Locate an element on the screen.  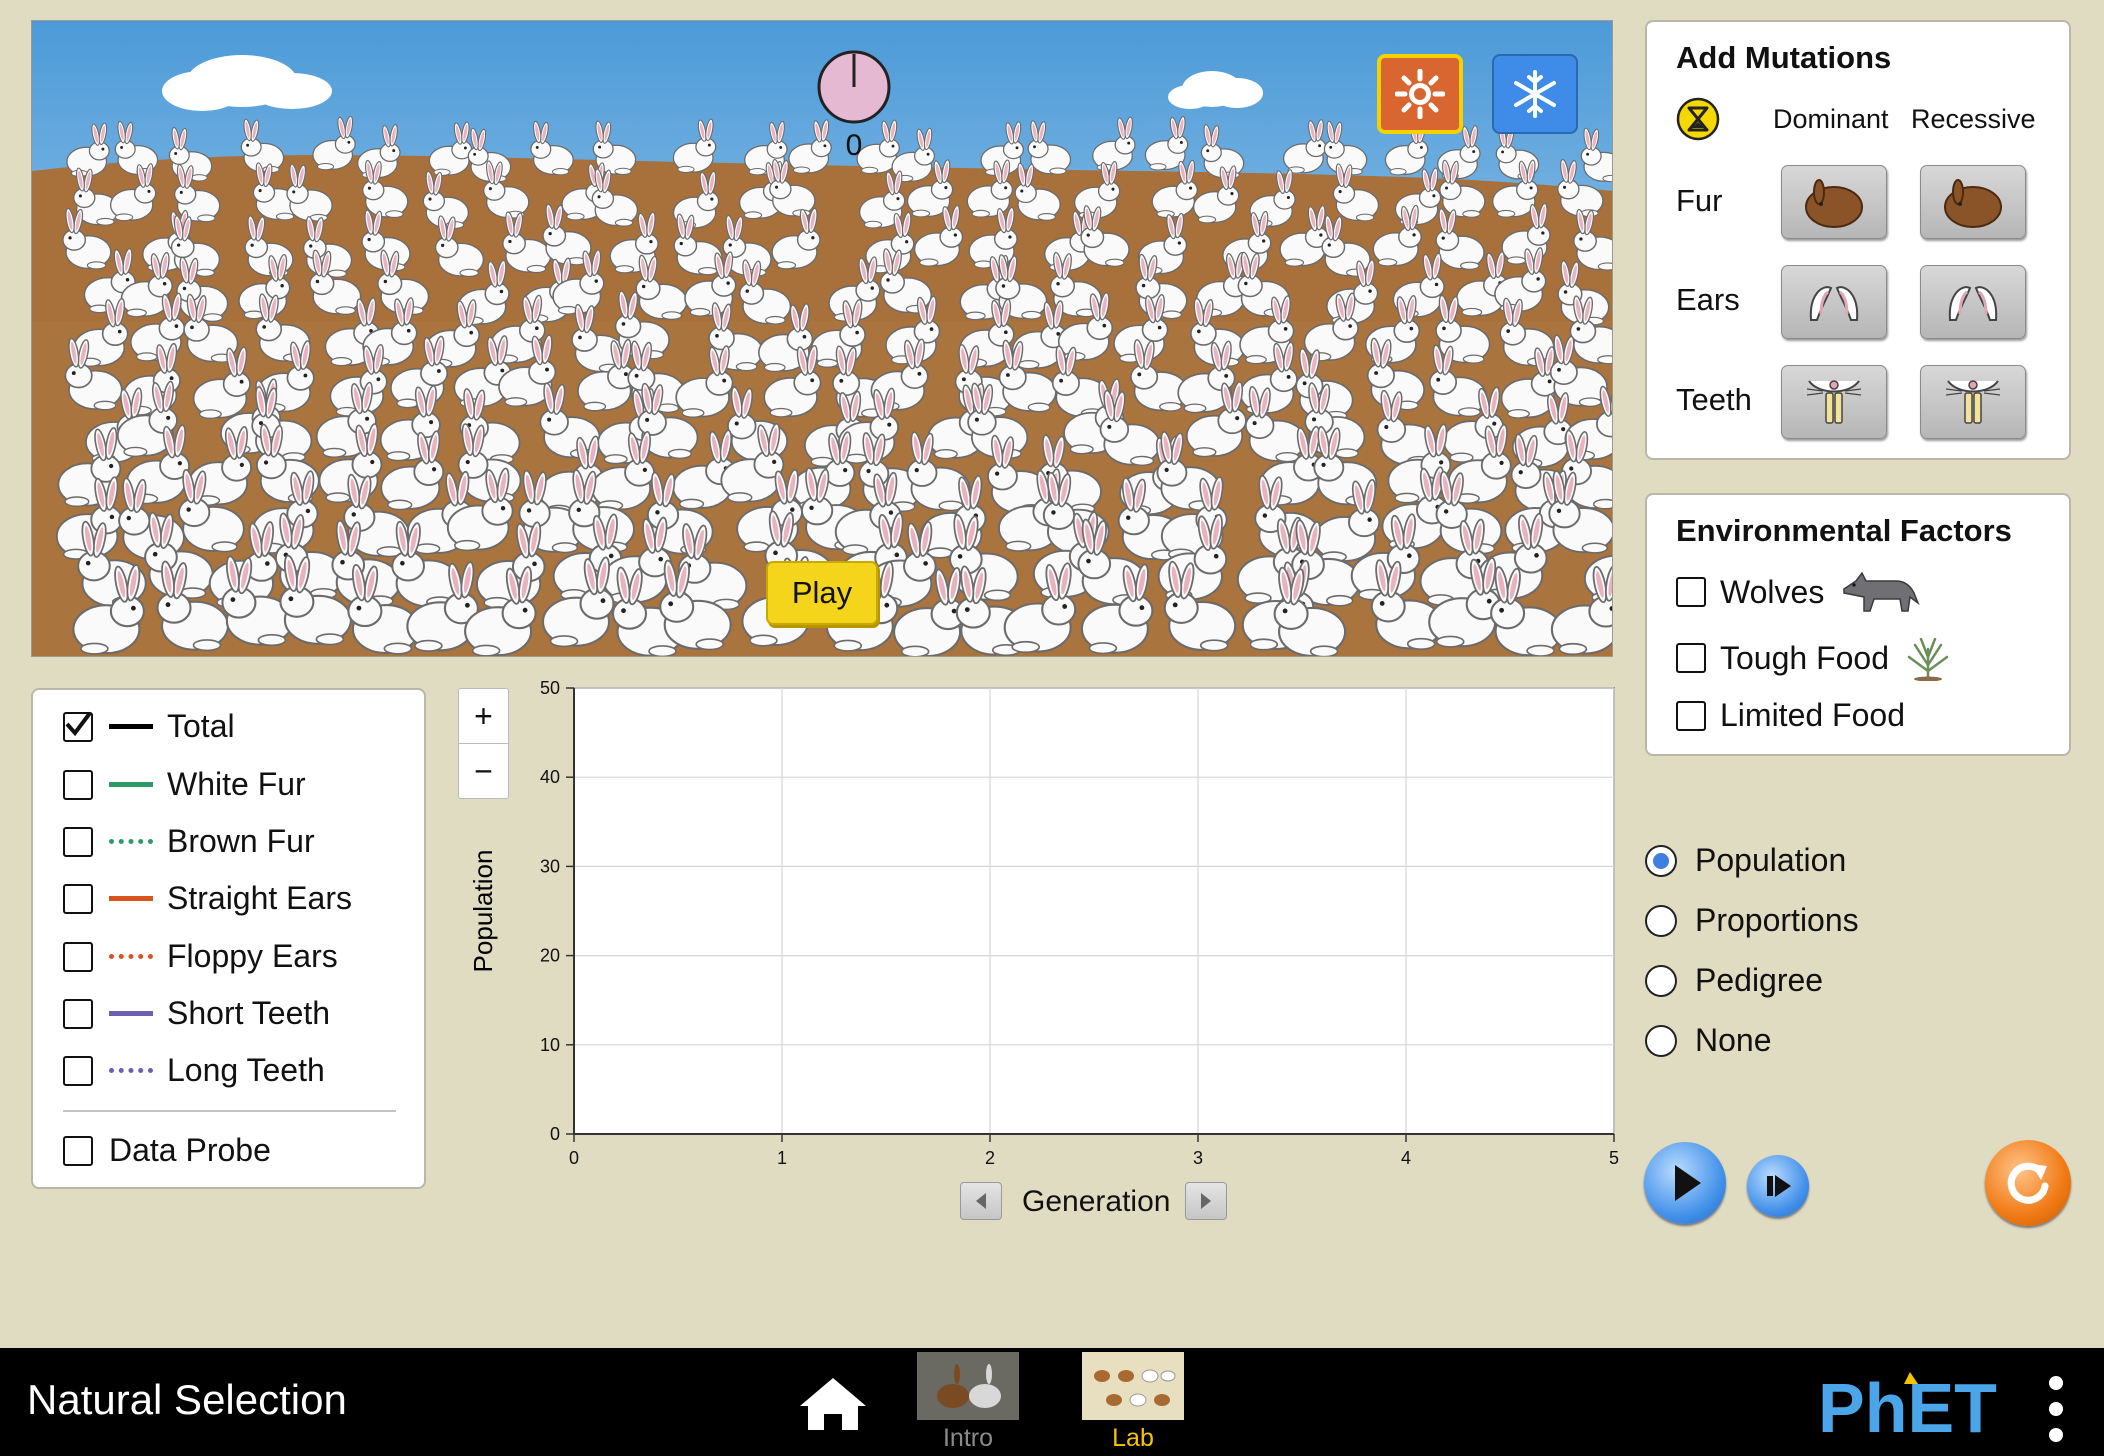
hourglass-icon is located at coordinates (1698, 119).